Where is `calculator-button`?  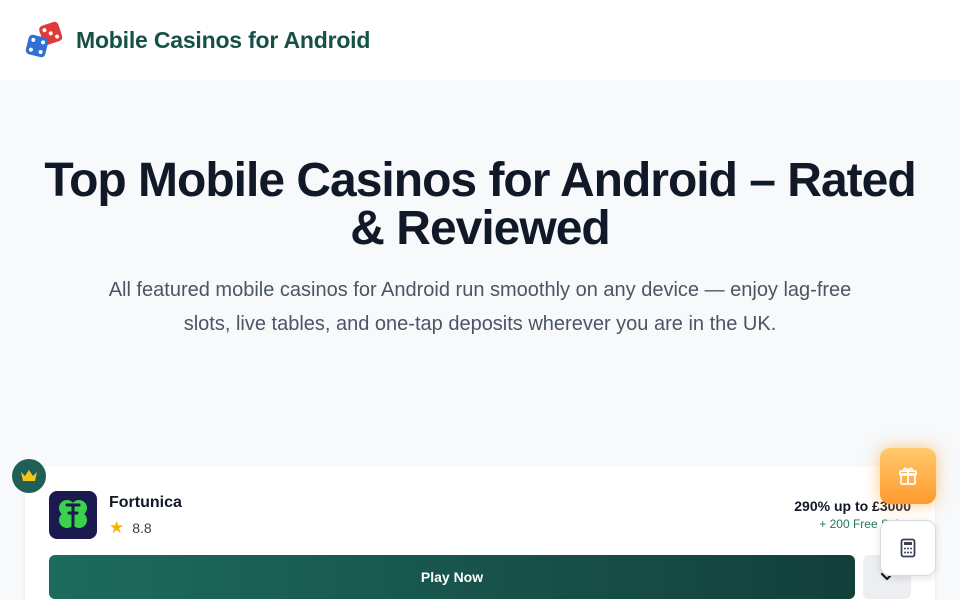 calculator-button is located at coordinates (908, 548).